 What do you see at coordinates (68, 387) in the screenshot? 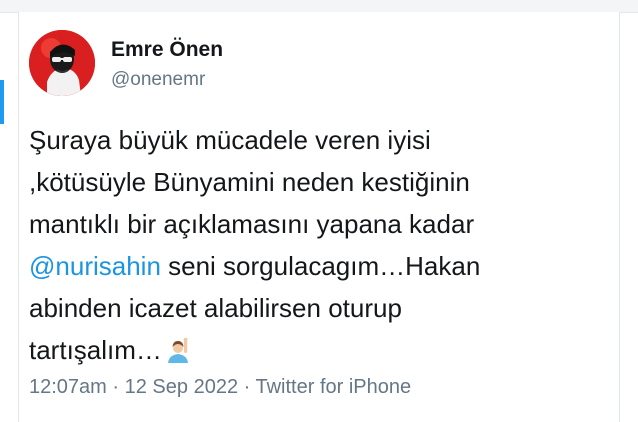
I see `tweet-time: 12:07am` at bounding box center [68, 387].